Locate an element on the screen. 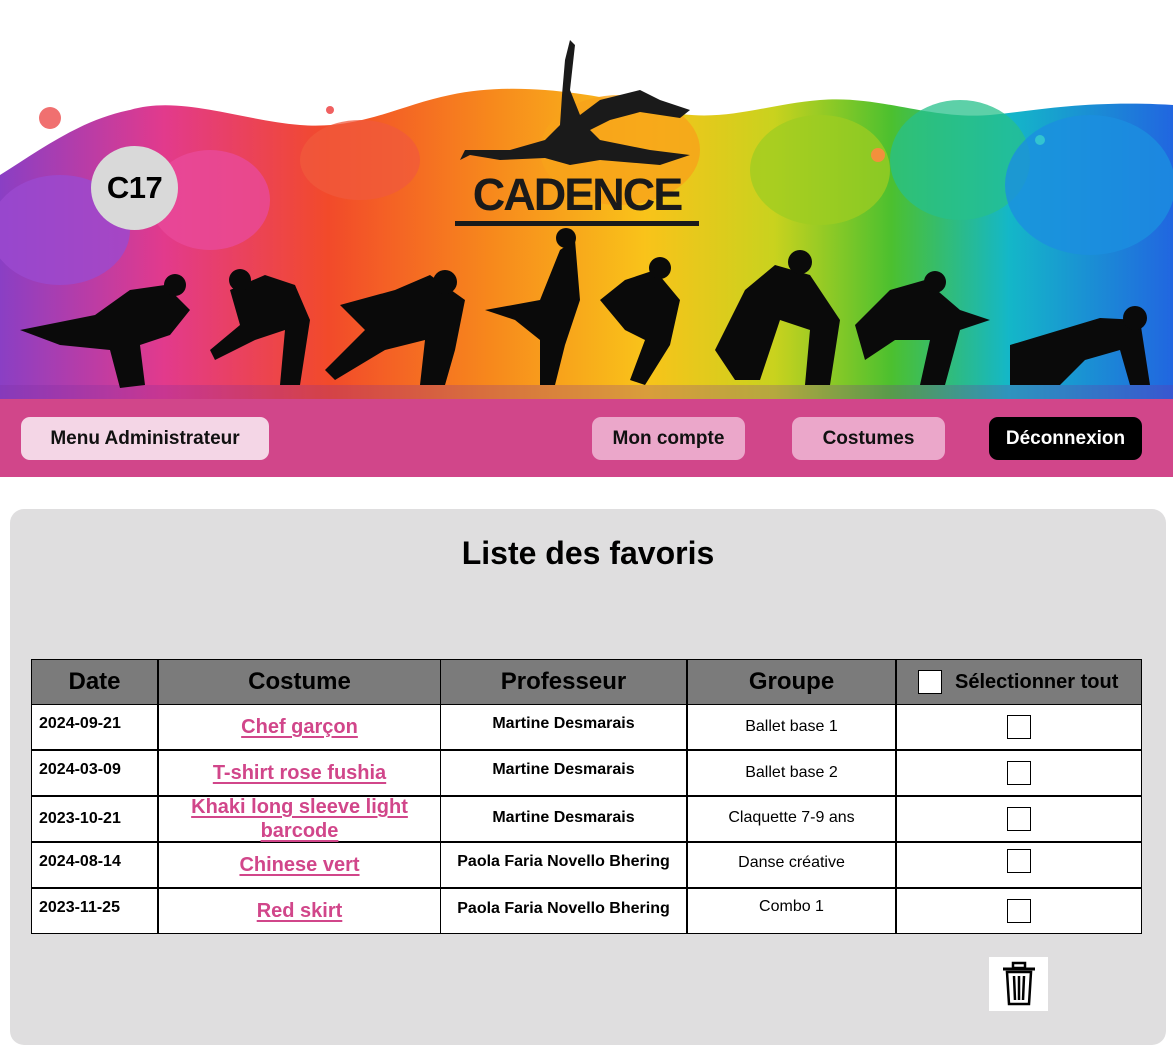 Image resolution: width=1173 pixels, height=1059 pixels. costumes-button: Costumes is located at coordinates (868, 438).